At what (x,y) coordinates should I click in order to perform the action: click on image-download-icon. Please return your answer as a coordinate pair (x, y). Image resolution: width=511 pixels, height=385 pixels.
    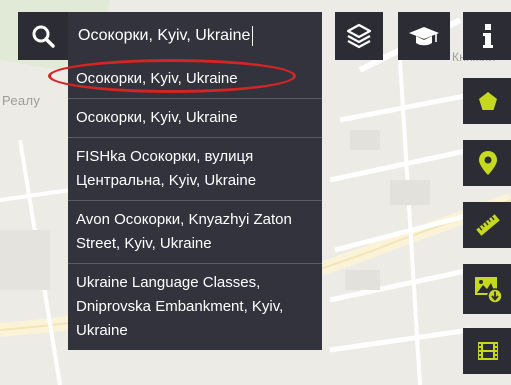
    Looking at the image, I should click on (489, 290).